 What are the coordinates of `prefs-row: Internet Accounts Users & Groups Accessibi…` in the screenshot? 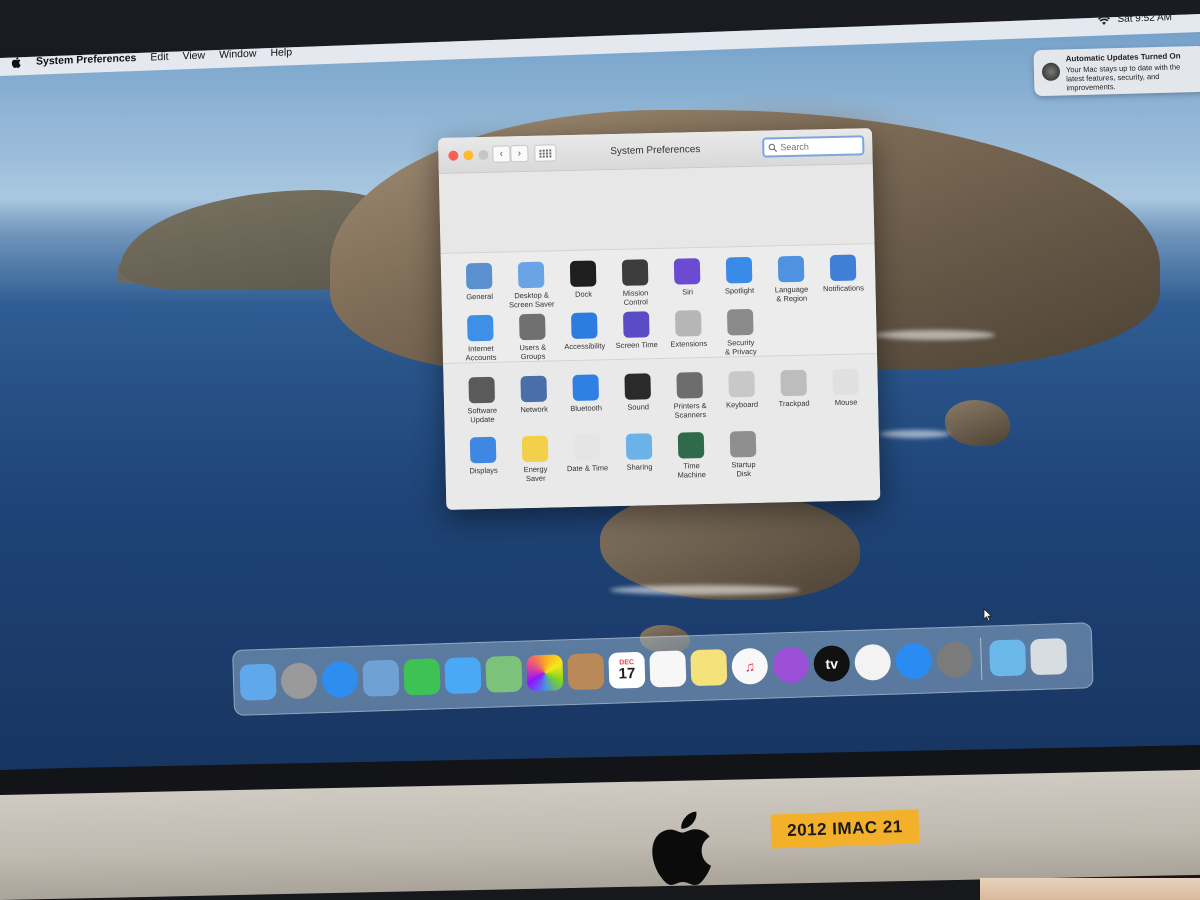 It's located at (610, 335).